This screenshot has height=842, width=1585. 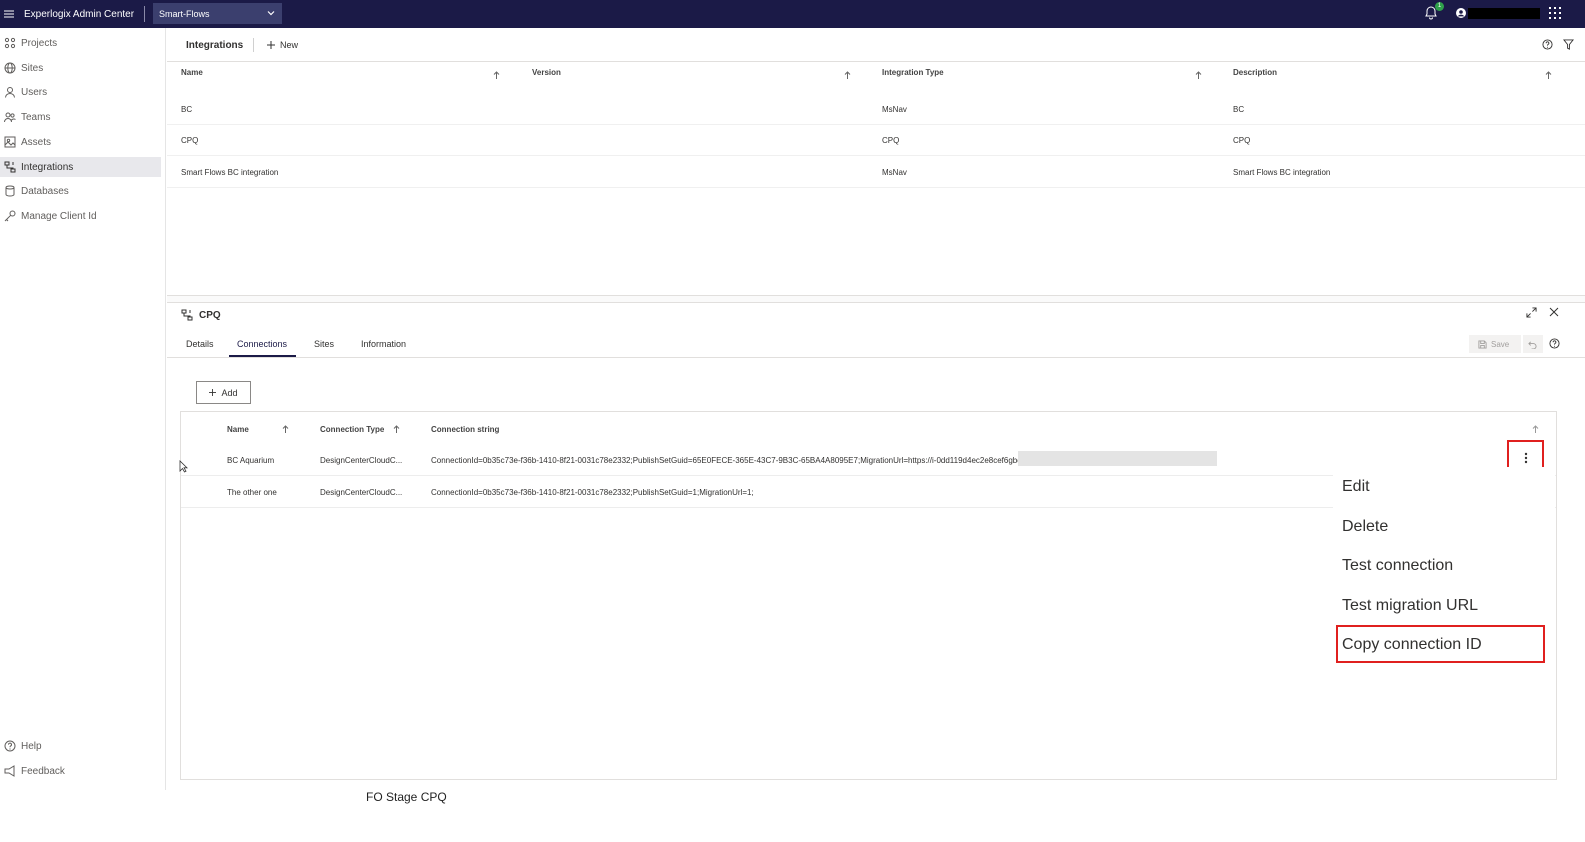 I want to click on save-icon, so click(x=1482, y=344).